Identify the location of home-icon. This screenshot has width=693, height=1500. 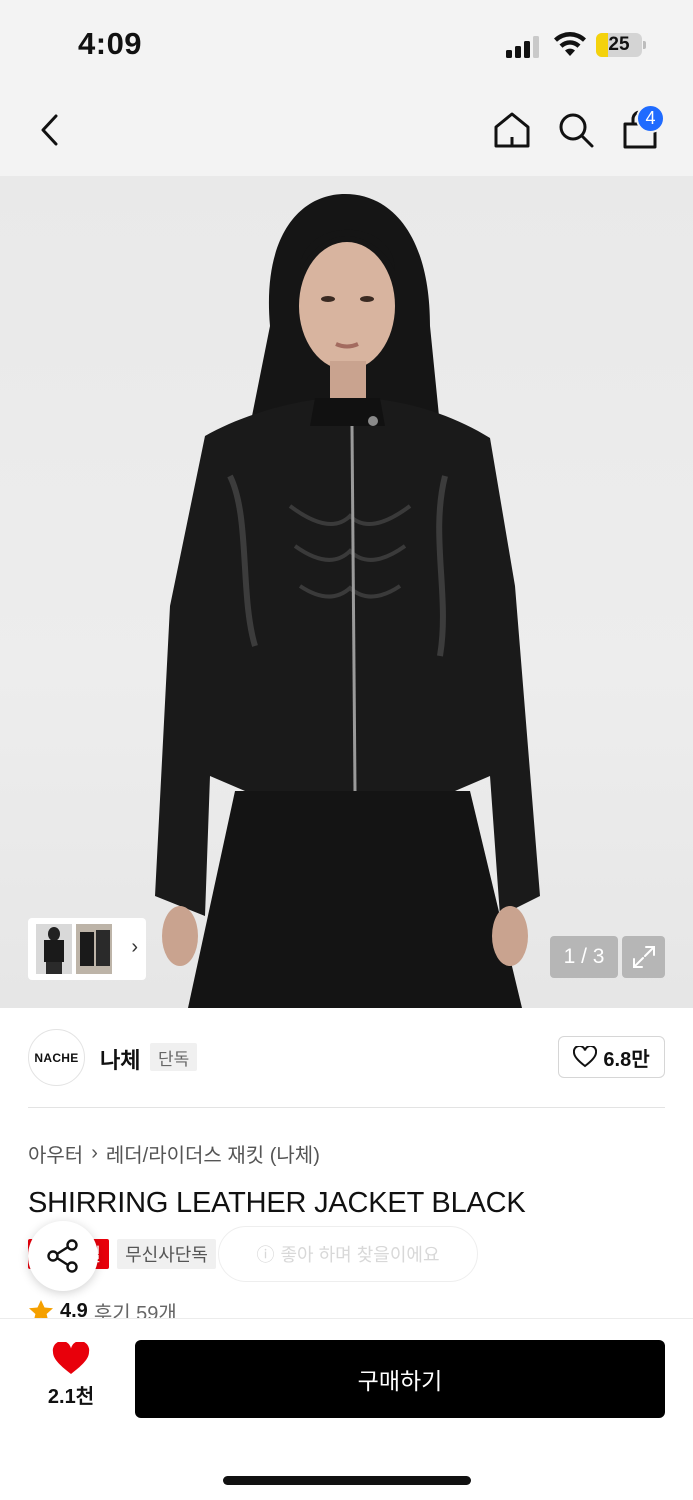
(512, 130).